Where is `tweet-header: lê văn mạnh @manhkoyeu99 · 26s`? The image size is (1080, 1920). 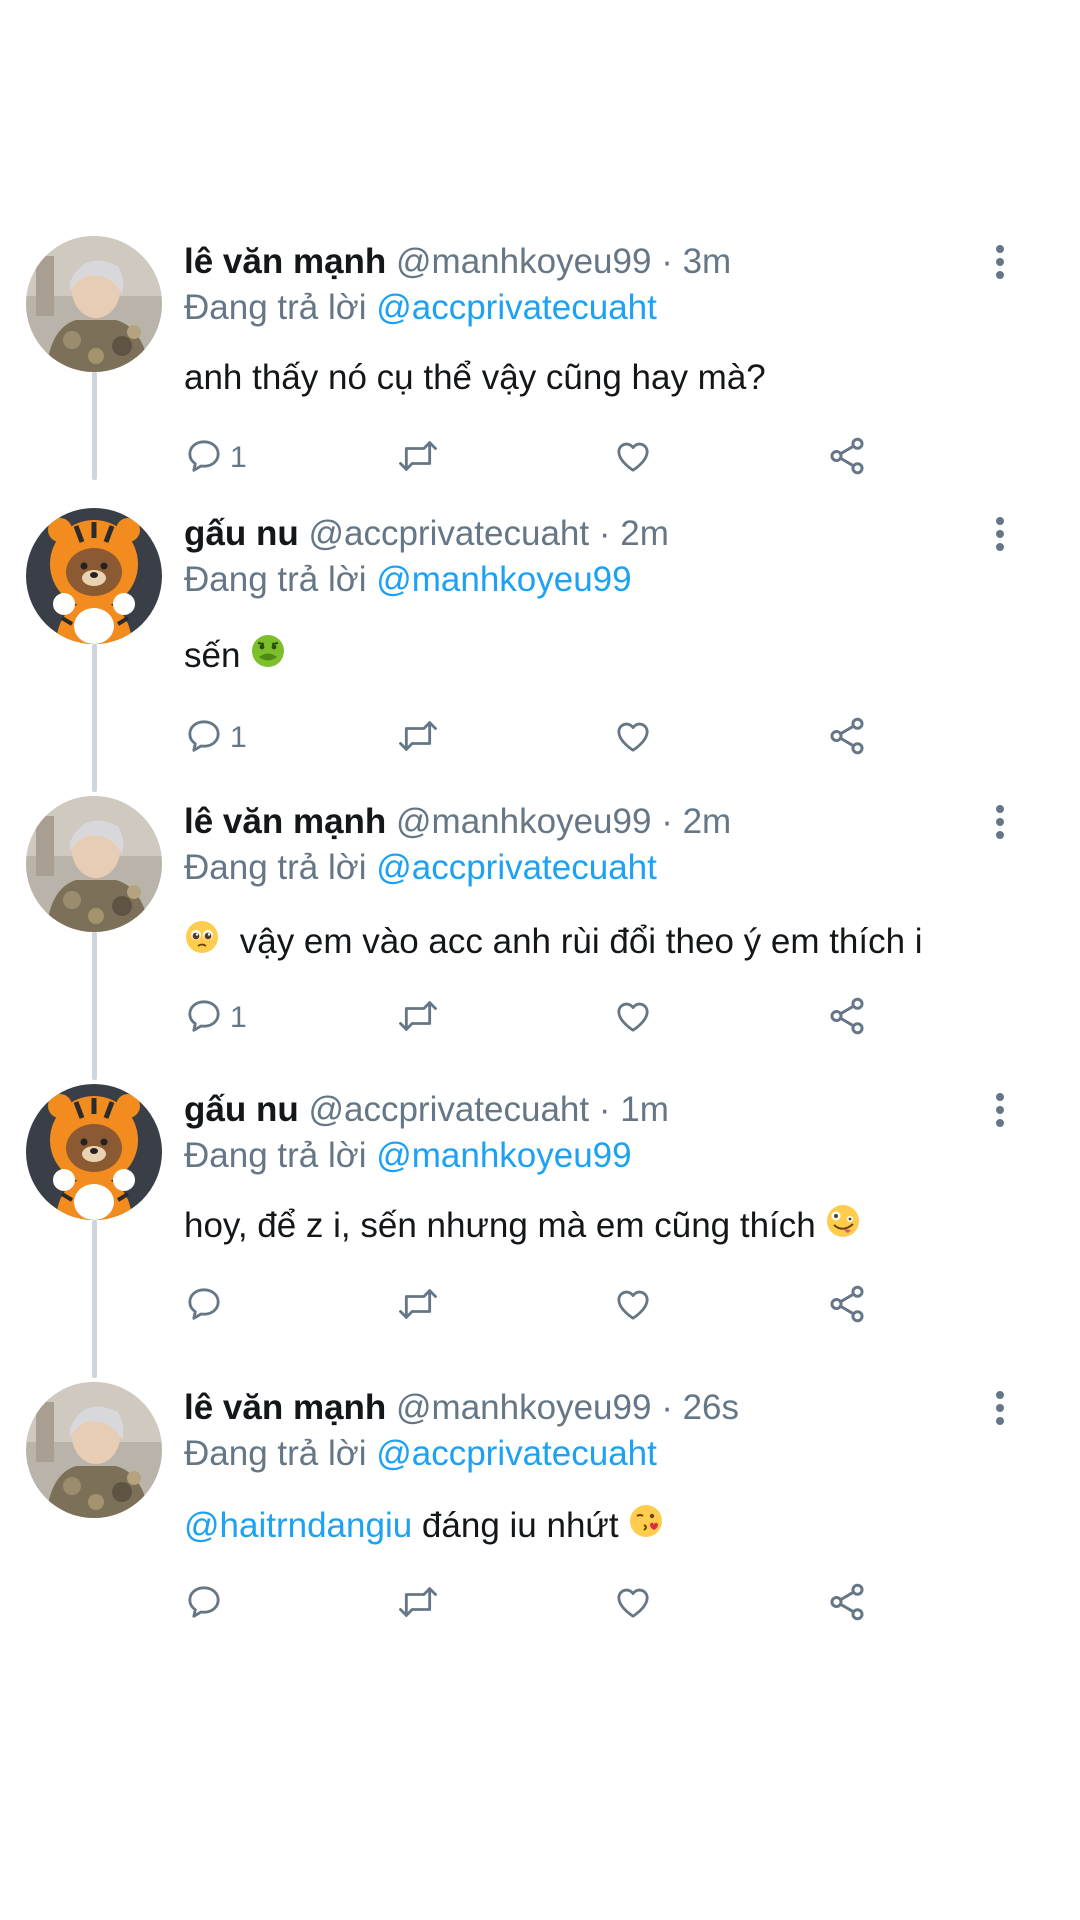
tweet-header: lê văn mạnh @manhkoyeu99 · 26s is located at coordinates (461, 1408).